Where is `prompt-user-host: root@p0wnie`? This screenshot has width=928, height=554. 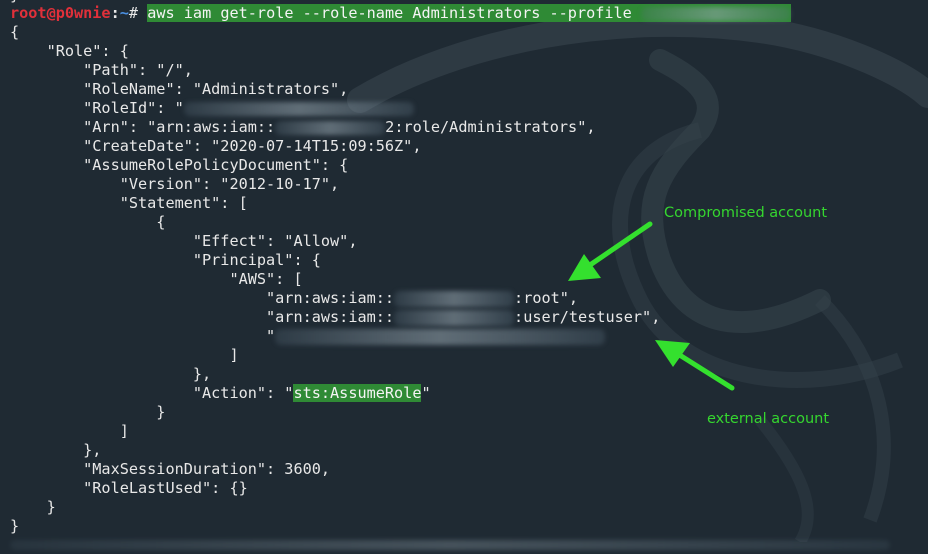 prompt-user-host: root@p0wnie is located at coordinates (60, 13).